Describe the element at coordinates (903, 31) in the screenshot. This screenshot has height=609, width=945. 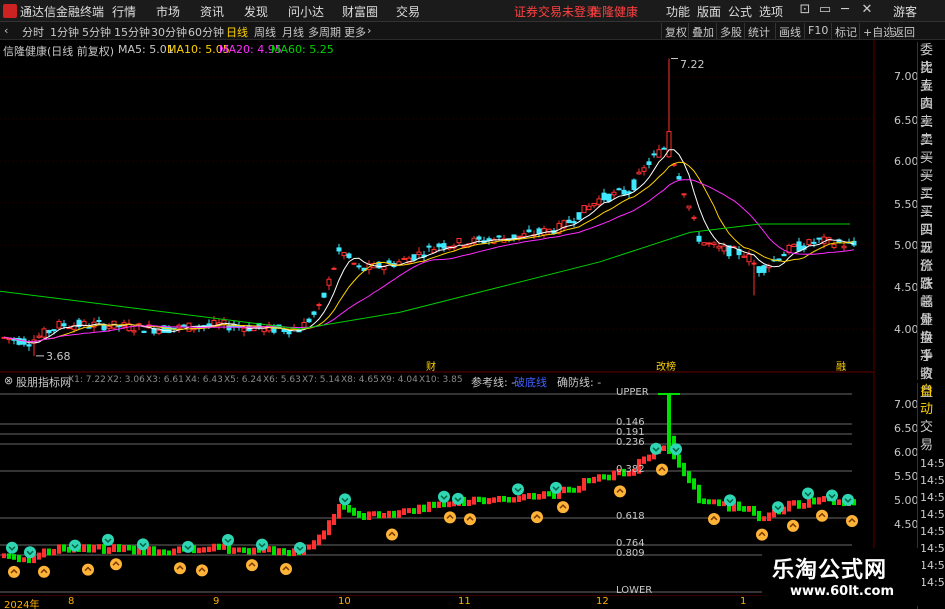
I see `btn-back: 返回` at that location.